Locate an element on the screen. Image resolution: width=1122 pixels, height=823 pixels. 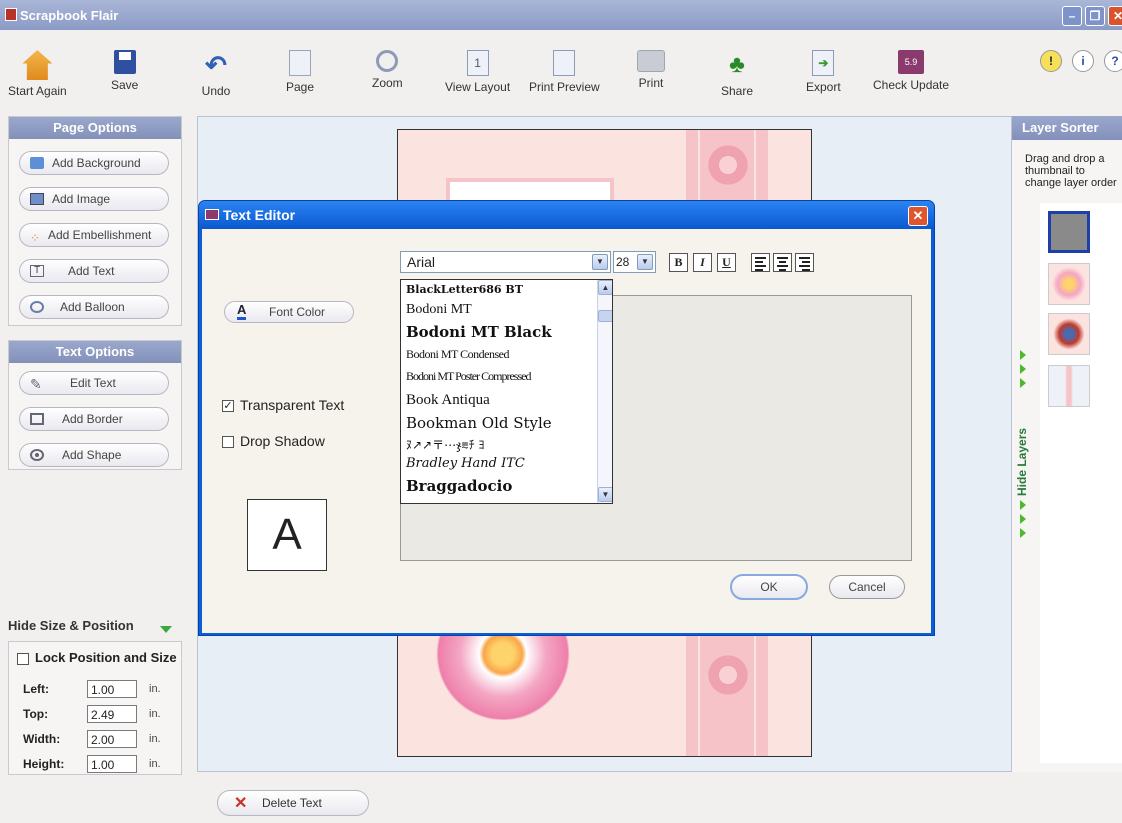
info-icon: i is located at coordinates (1083, 61).